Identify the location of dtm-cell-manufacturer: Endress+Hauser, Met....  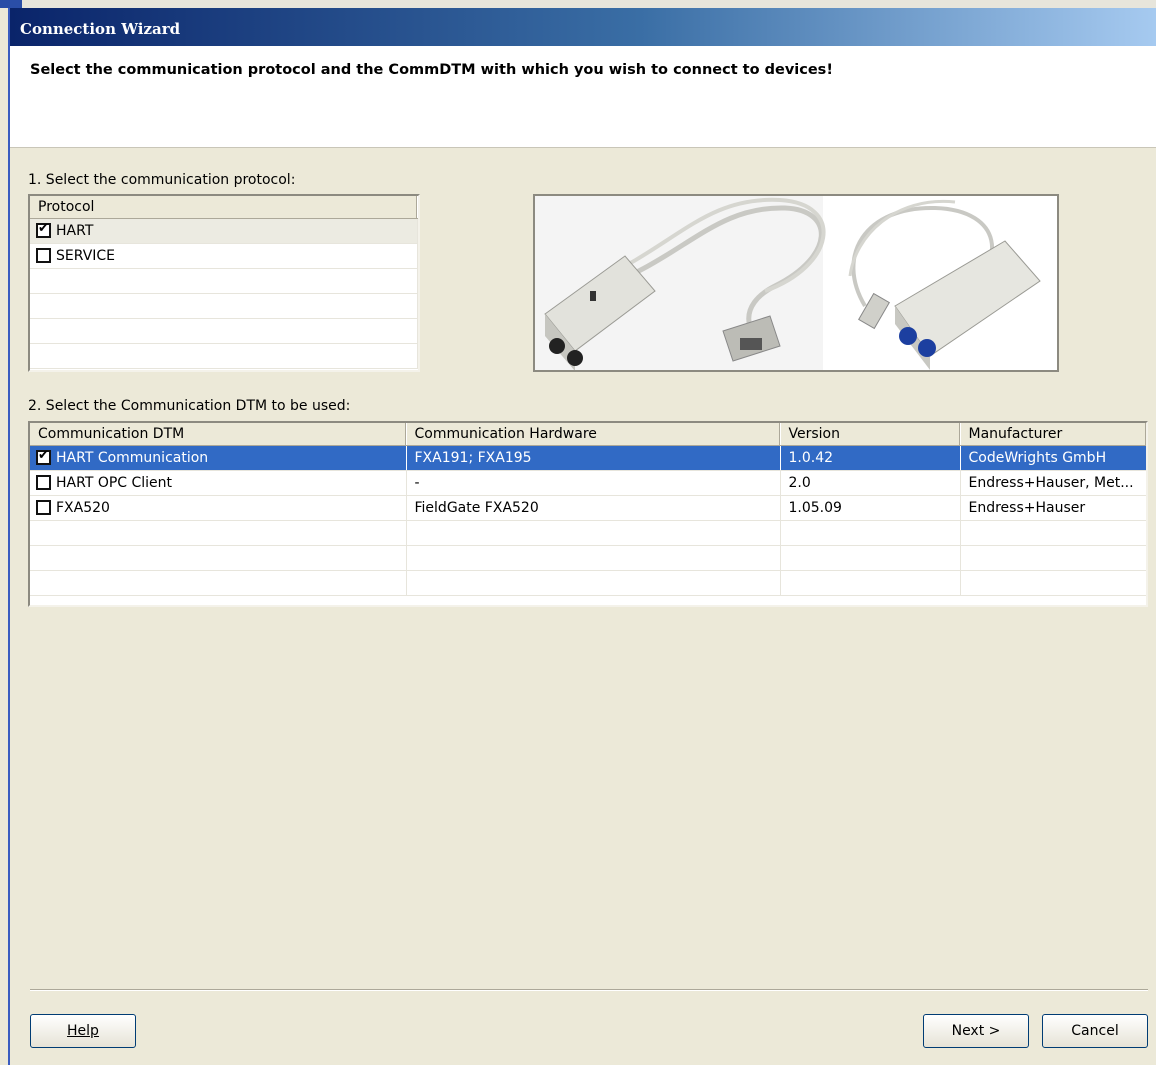
(1053, 483).